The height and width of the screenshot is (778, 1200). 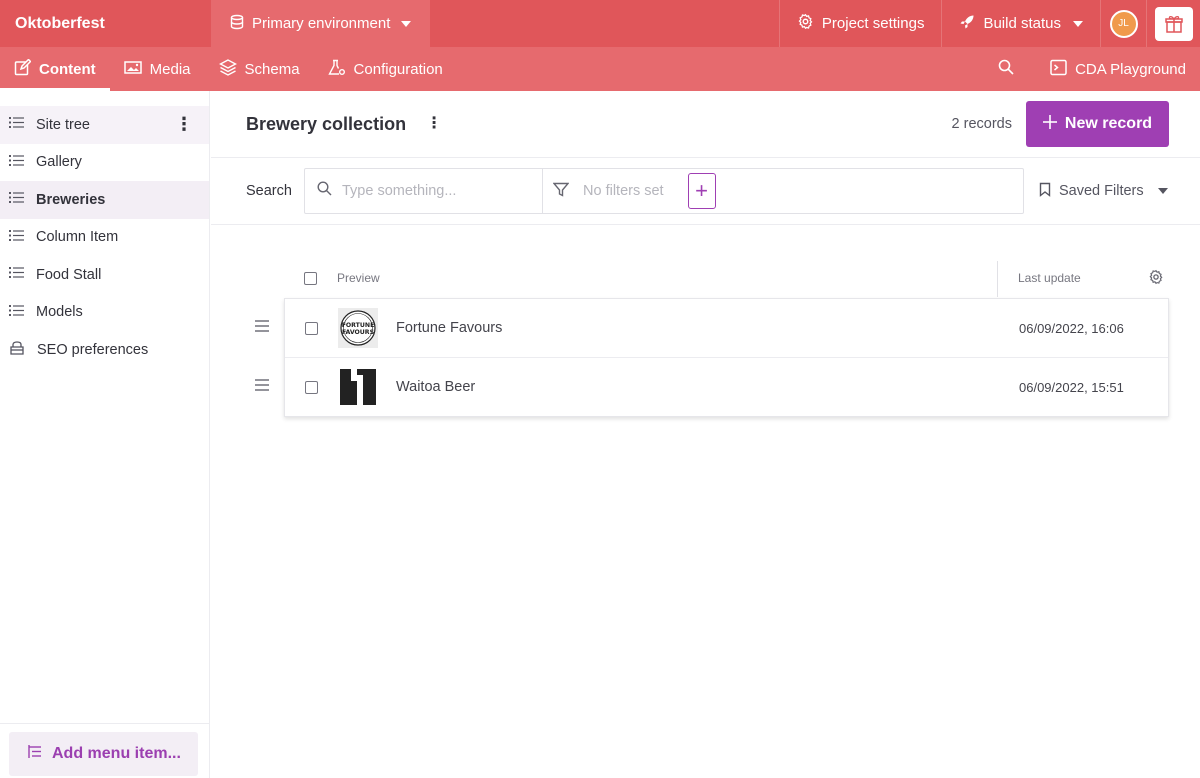 What do you see at coordinates (67, 69) in the screenshot?
I see `tab-content-label: Content` at bounding box center [67, 69].